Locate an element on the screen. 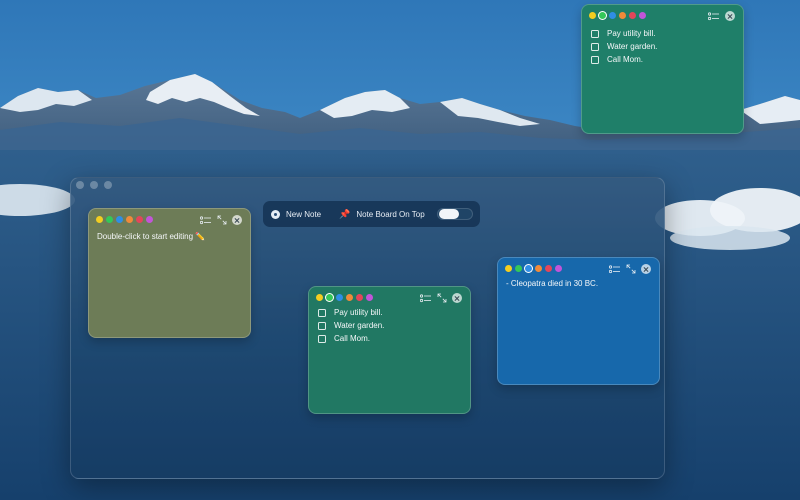 The width and height of the screenshot is (800, 500). new-note-button: New Note is located at coordinates (296, 214).